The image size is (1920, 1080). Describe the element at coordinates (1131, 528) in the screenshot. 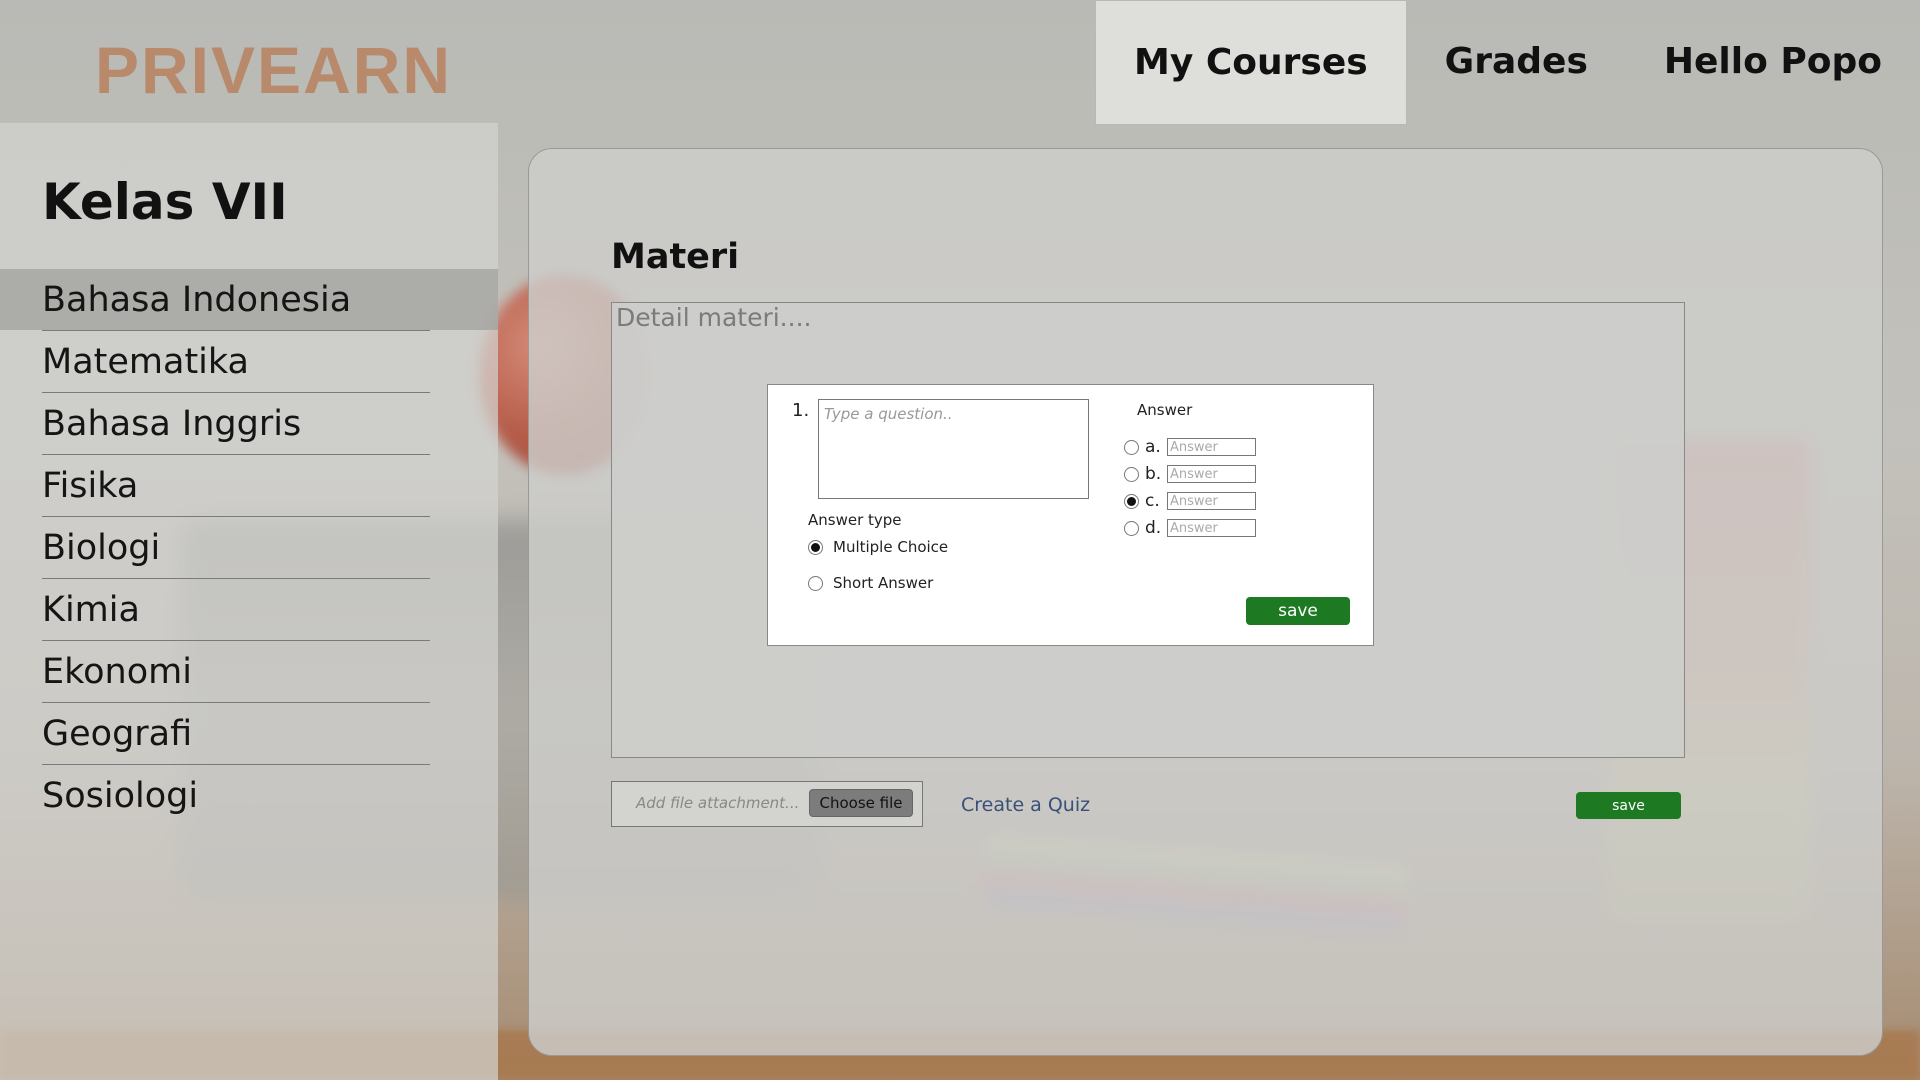

I see `answer-radio-d` at that location.